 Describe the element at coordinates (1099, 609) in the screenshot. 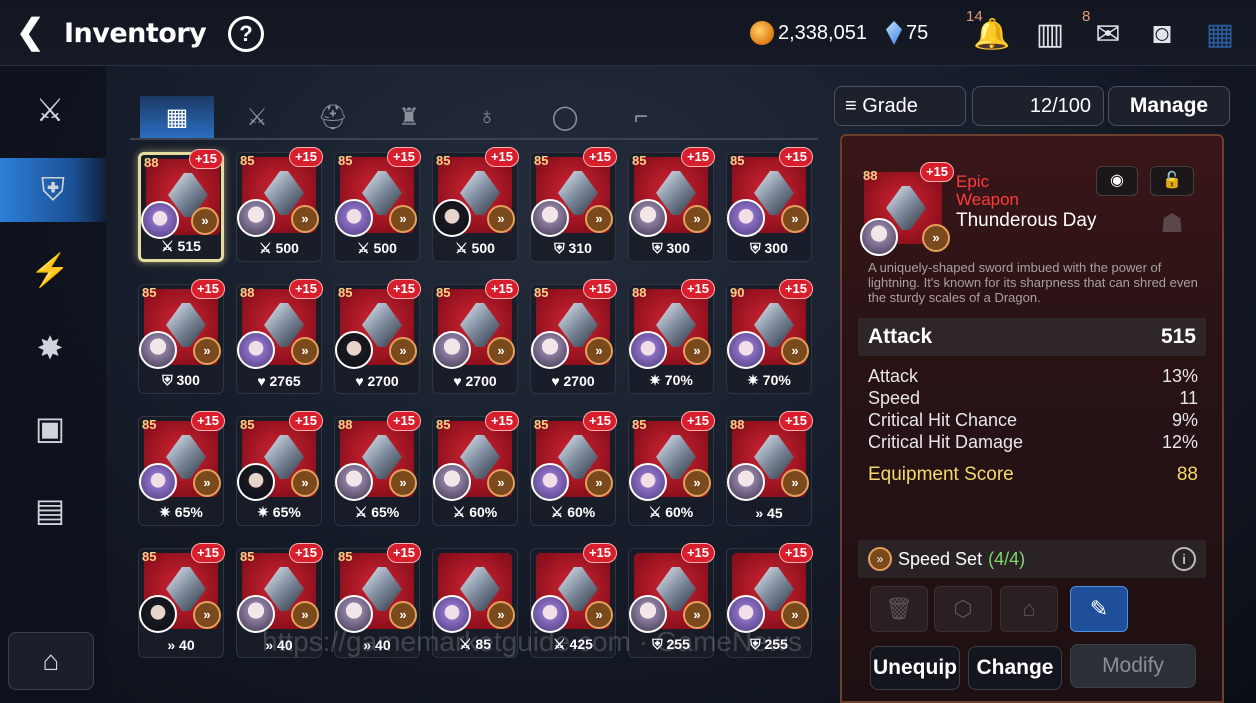

I see `enhance-button: ✎` at that location.